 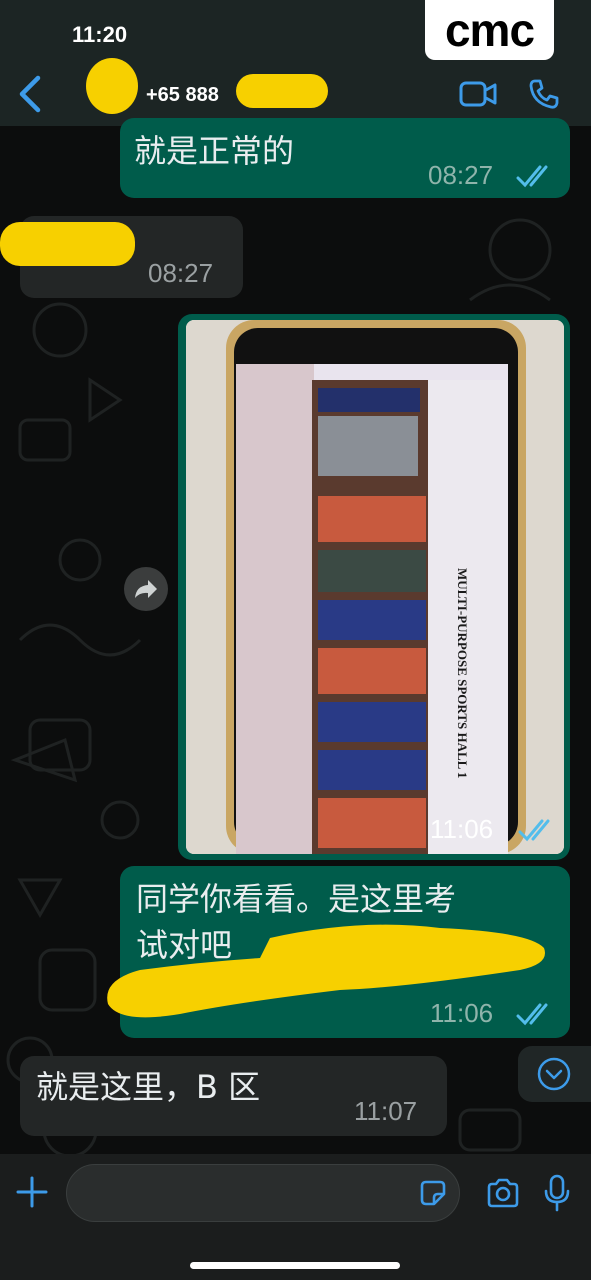 What do you see at coordinates (462, 673) in the screenshot?
I see `photo-sign-text: MULTI-PURPOSE SPORTS HALL 1` at bounding box center [462, 673].